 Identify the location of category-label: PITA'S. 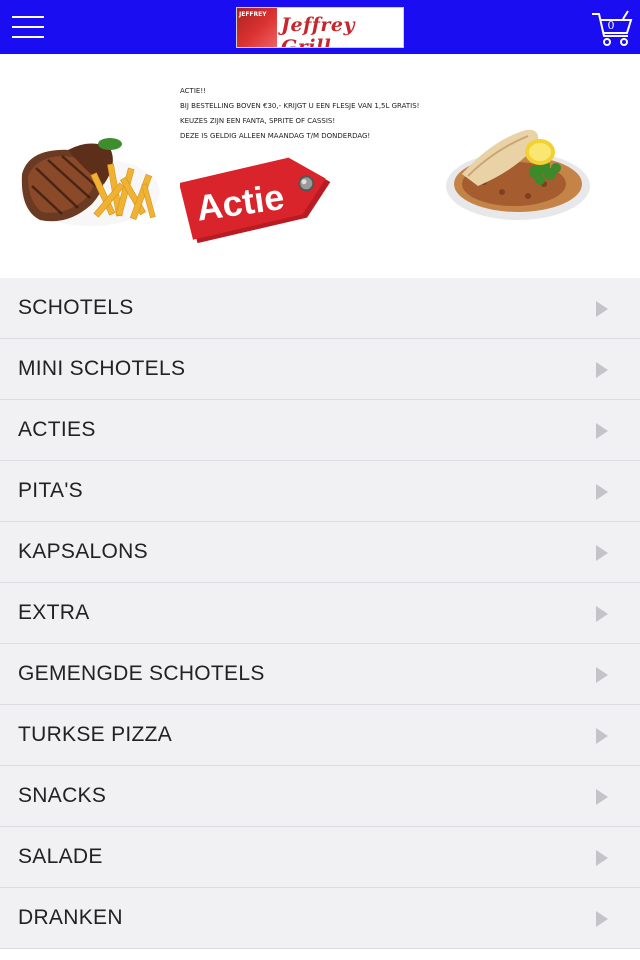
(50, 490).